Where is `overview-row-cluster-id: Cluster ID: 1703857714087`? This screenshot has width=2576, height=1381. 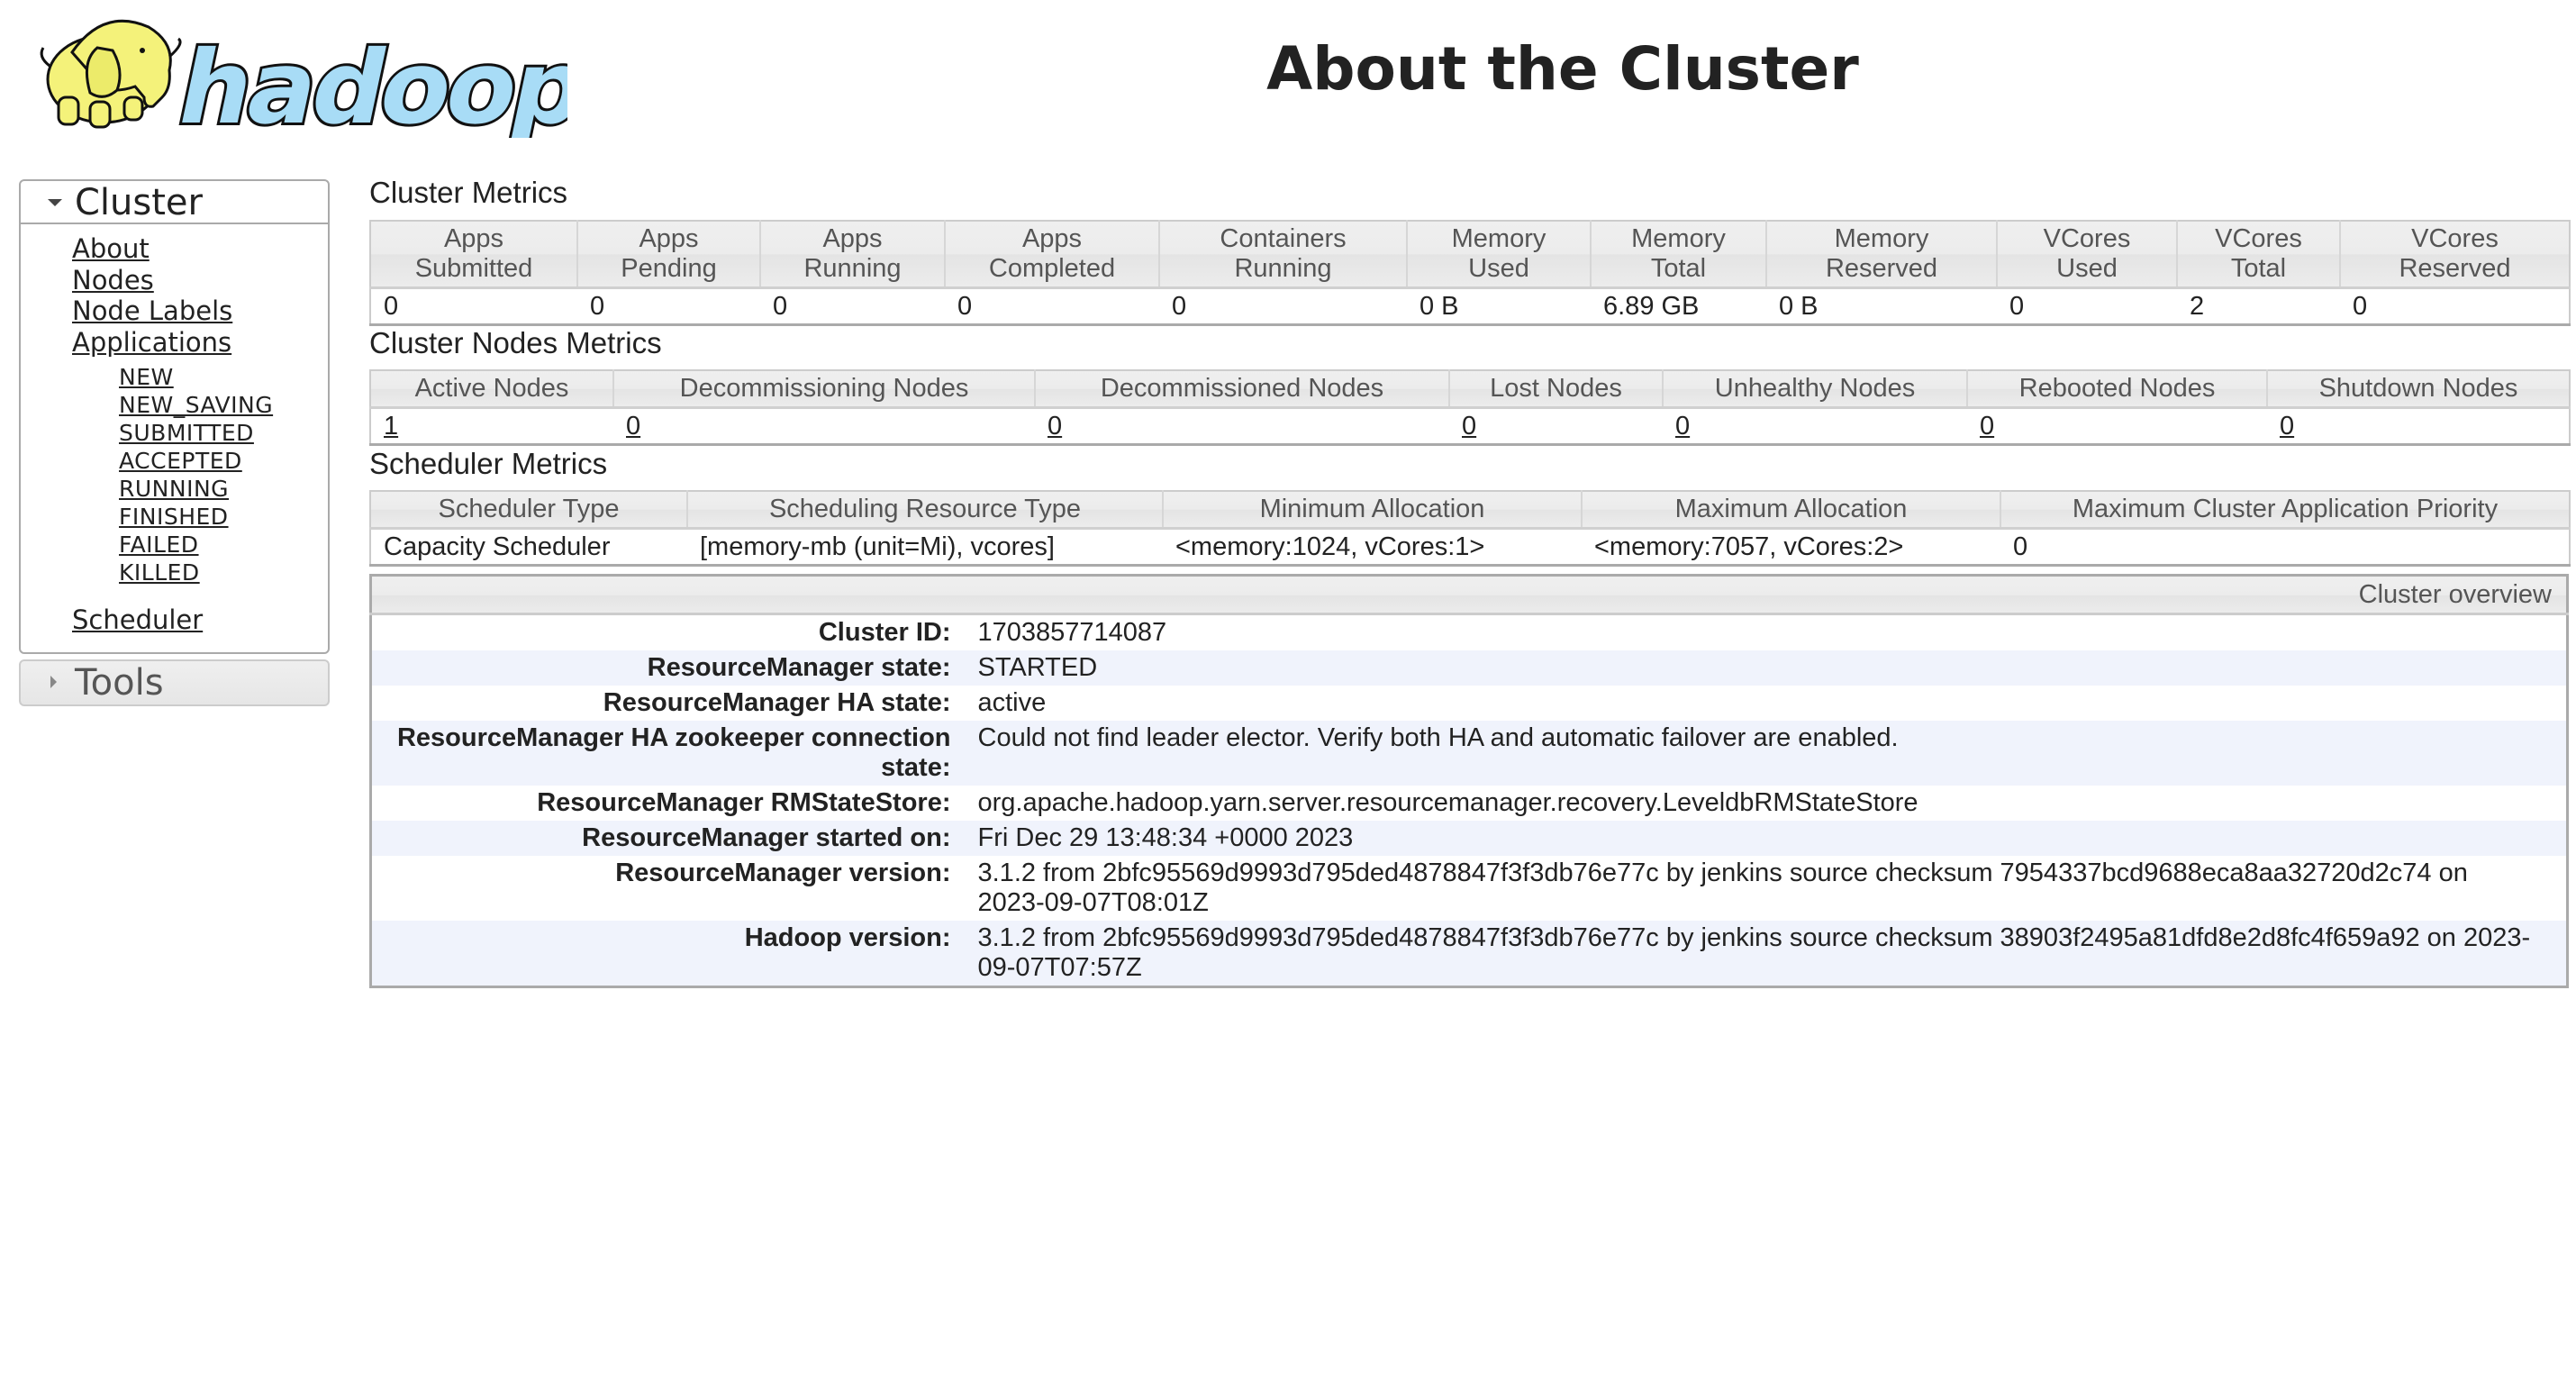 overview-row-cluster-id: Cluster ID: 1703857714087 is located at coordinates (1469, 631).